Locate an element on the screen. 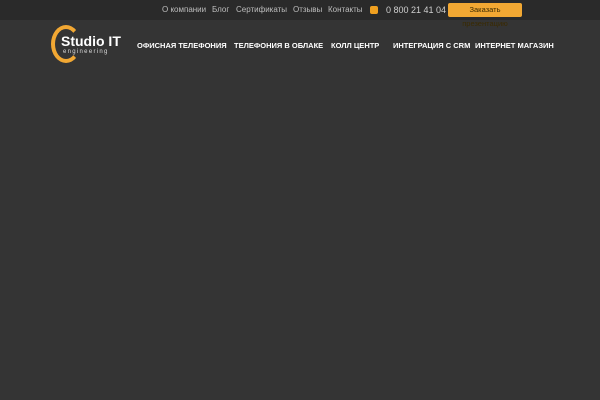 Image resolution: width=600 pixels, height=400 pixels. order-presentation-button: Заказать презентацию is located at coordinates (485, 15).